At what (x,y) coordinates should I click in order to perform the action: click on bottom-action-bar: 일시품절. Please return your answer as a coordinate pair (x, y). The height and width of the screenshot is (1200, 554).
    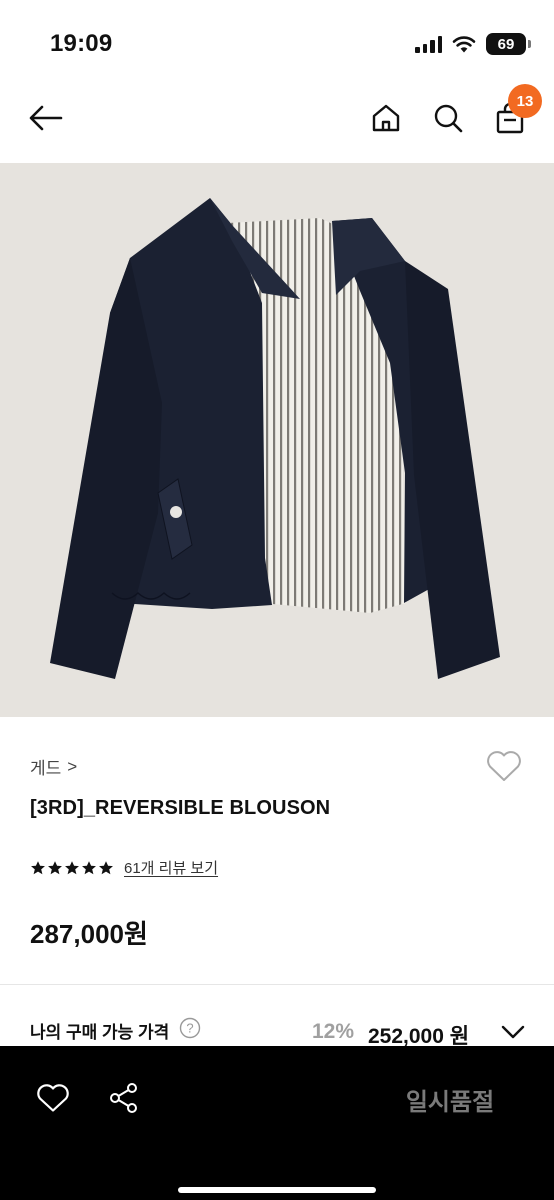
    Looking at the image, I should click on (277, 1123).